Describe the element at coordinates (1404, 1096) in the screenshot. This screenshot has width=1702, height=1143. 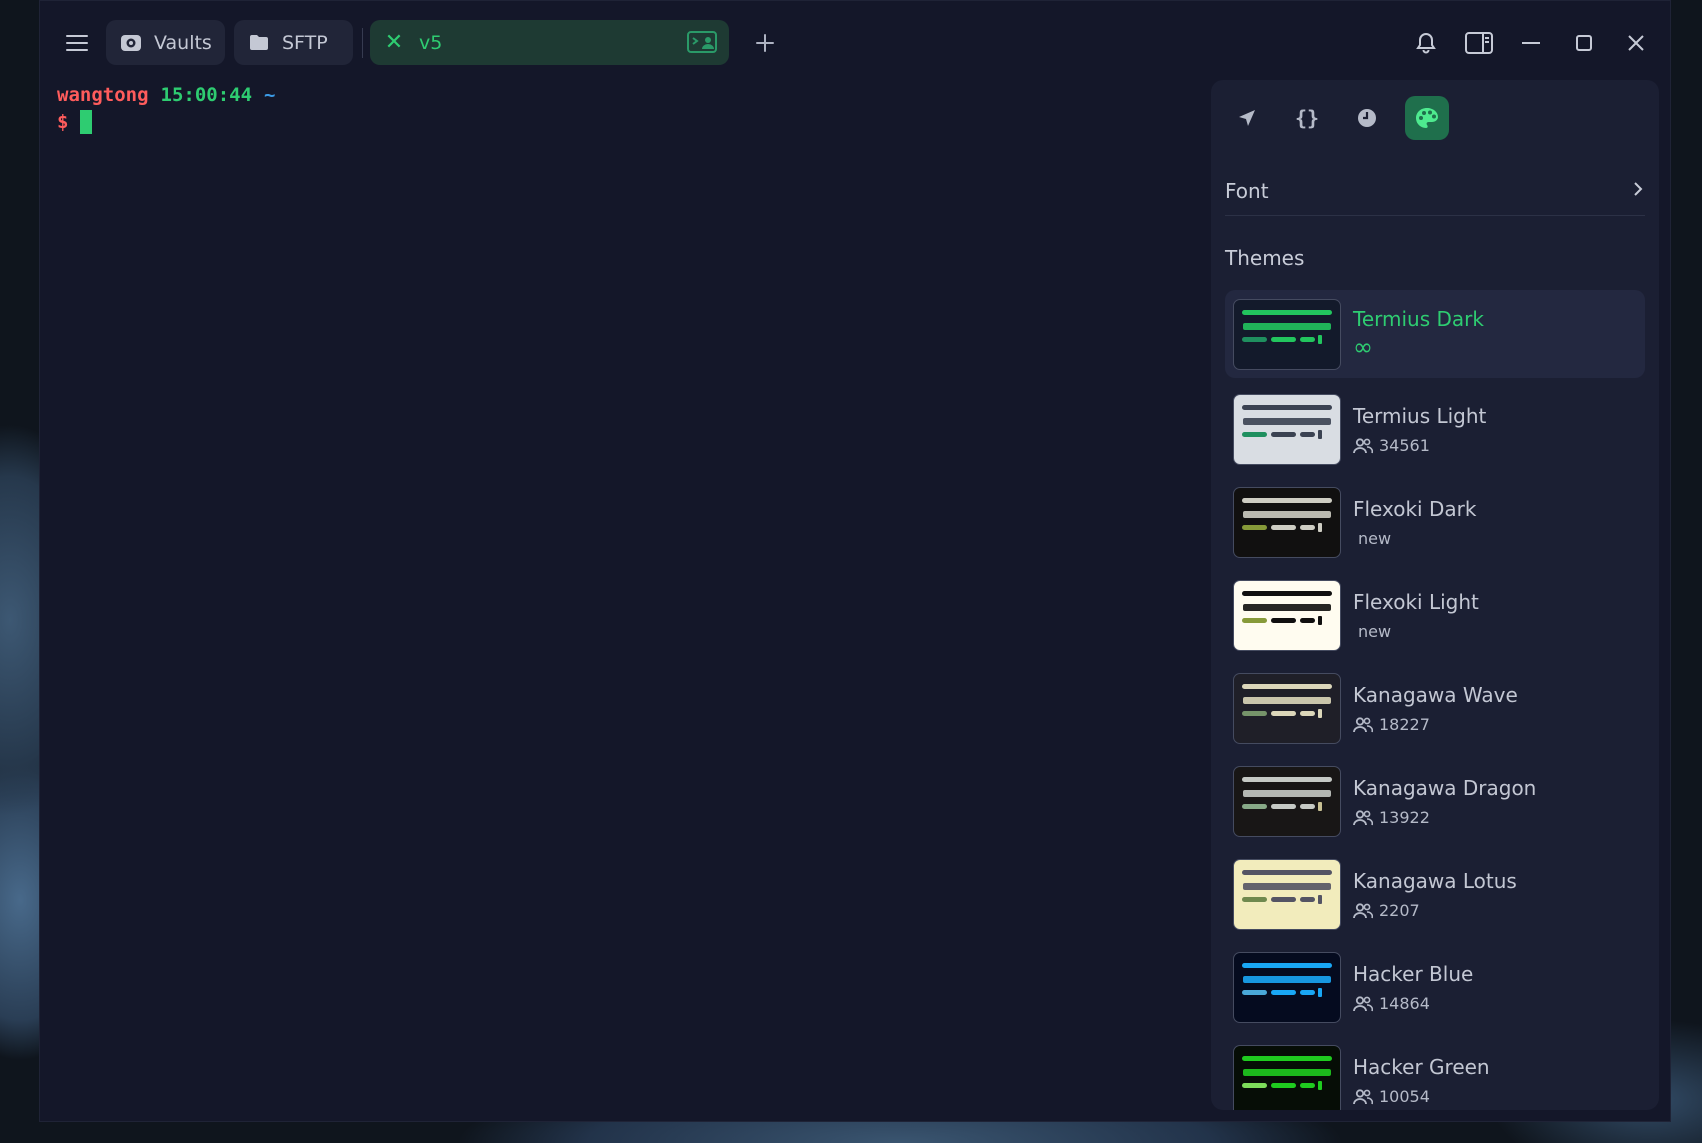
I see `theme-meta-value: 10054` at that location.